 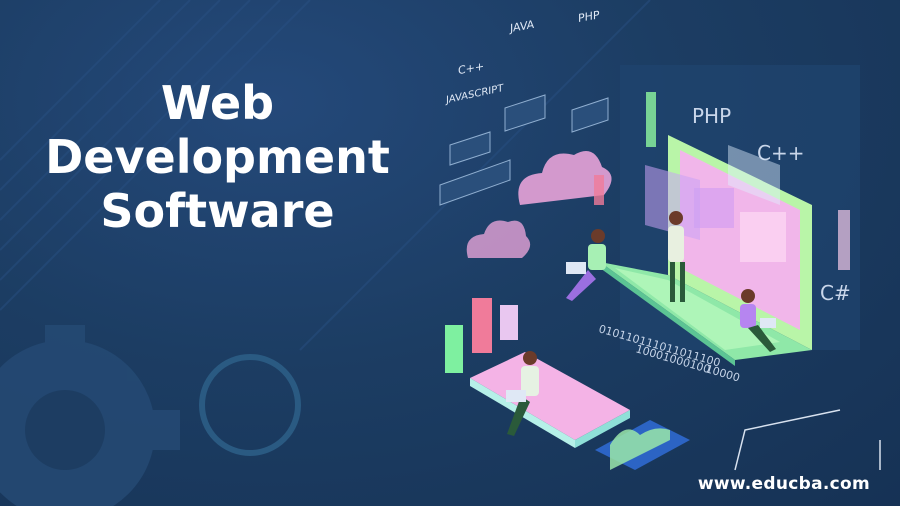 I want to click on person-sitting-top, so click(x=586, y=265).